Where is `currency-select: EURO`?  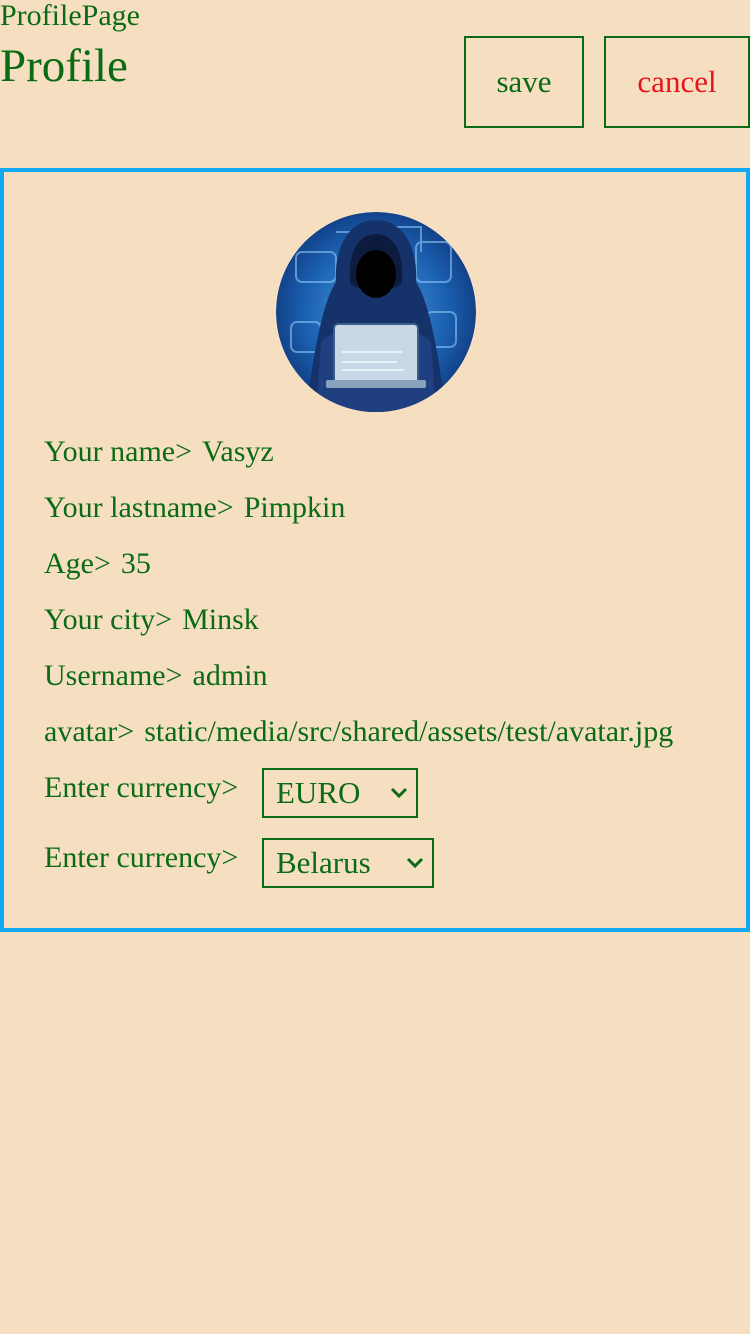
currency-select: EURO is located at coordinates (340, 793).